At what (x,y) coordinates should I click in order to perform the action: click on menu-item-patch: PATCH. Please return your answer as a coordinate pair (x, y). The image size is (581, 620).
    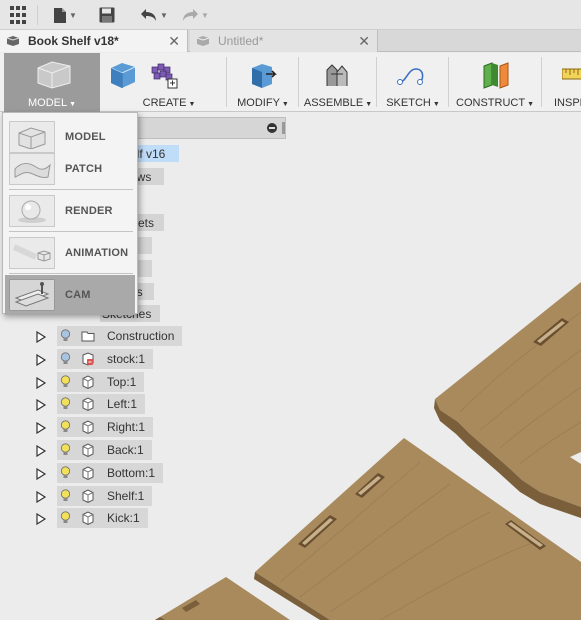
    Looking at the image, I should click on (70, 169).